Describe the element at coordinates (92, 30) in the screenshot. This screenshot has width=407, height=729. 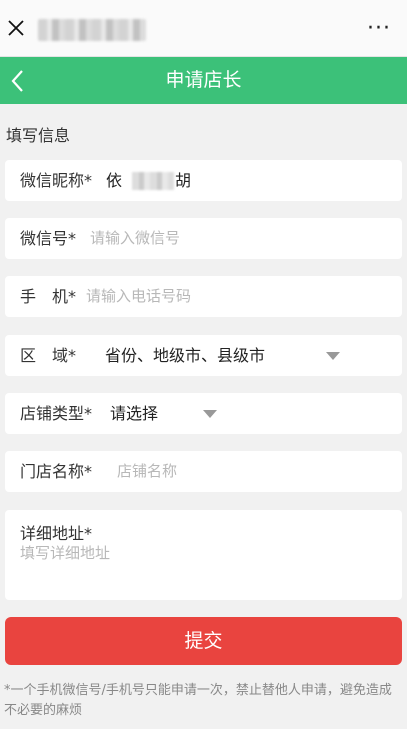
I see `blurred-title` at that location.